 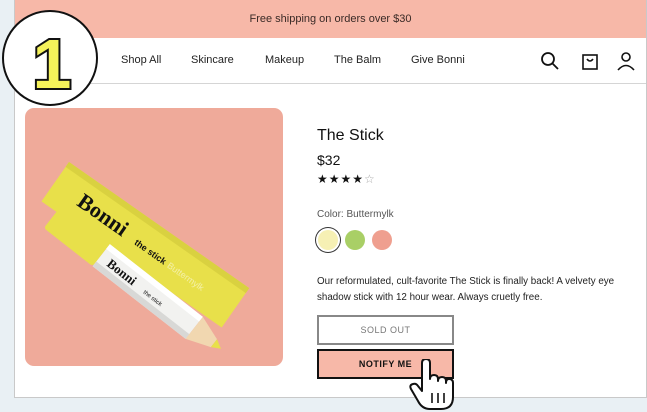 I want to click on account-icon, so click(x=626, y=61).